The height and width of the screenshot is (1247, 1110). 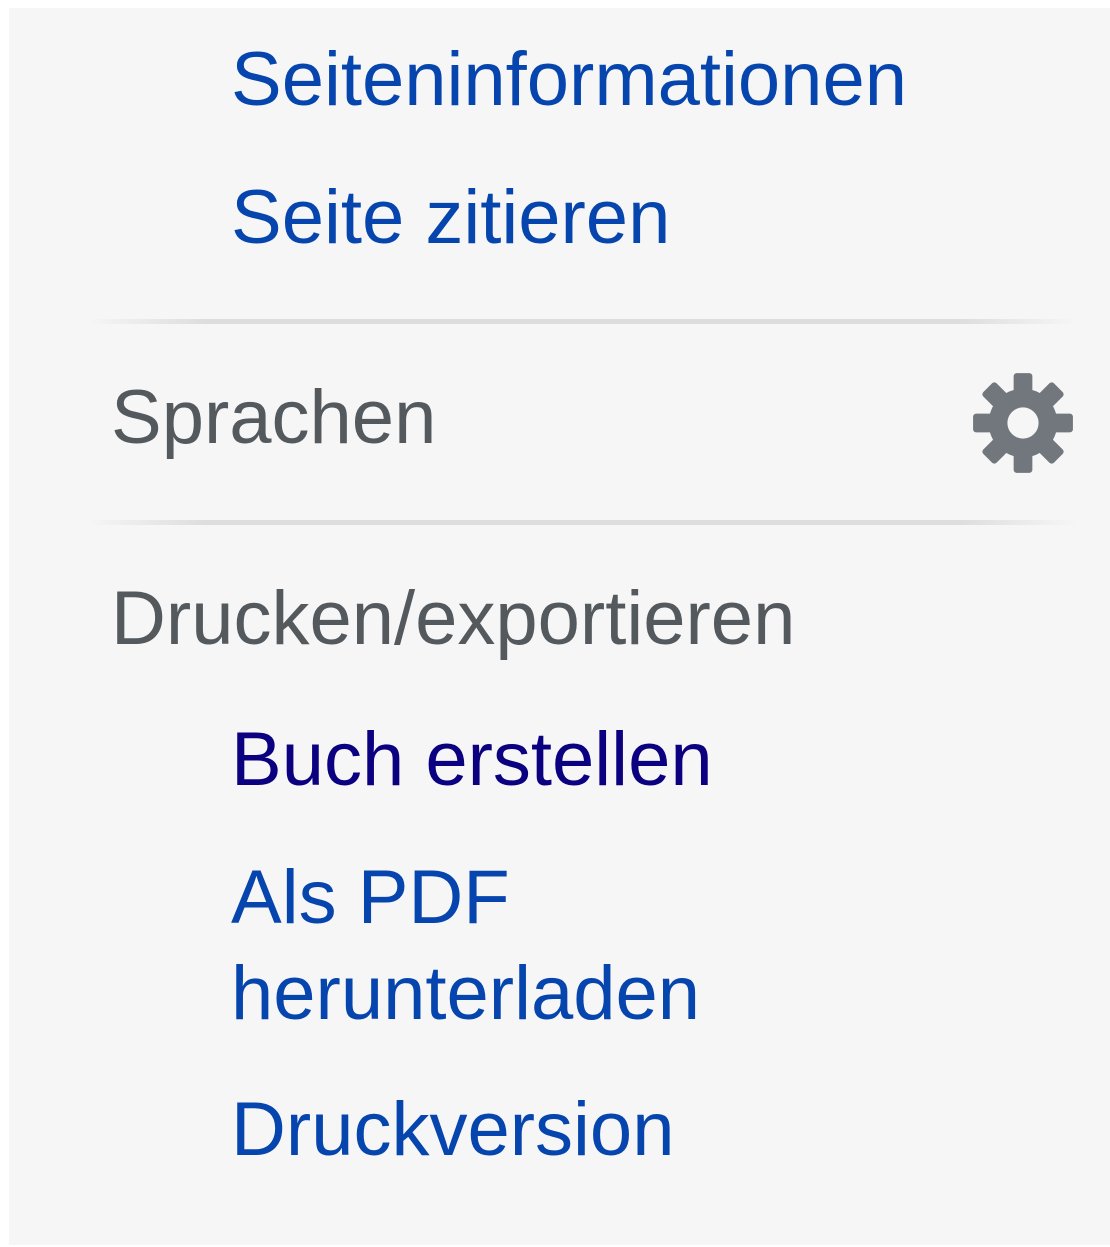 What do you see at coordinates (370, 897) in the screenshot?
I see `link-label-line: Als PDF` at bounding box center [370, 897].